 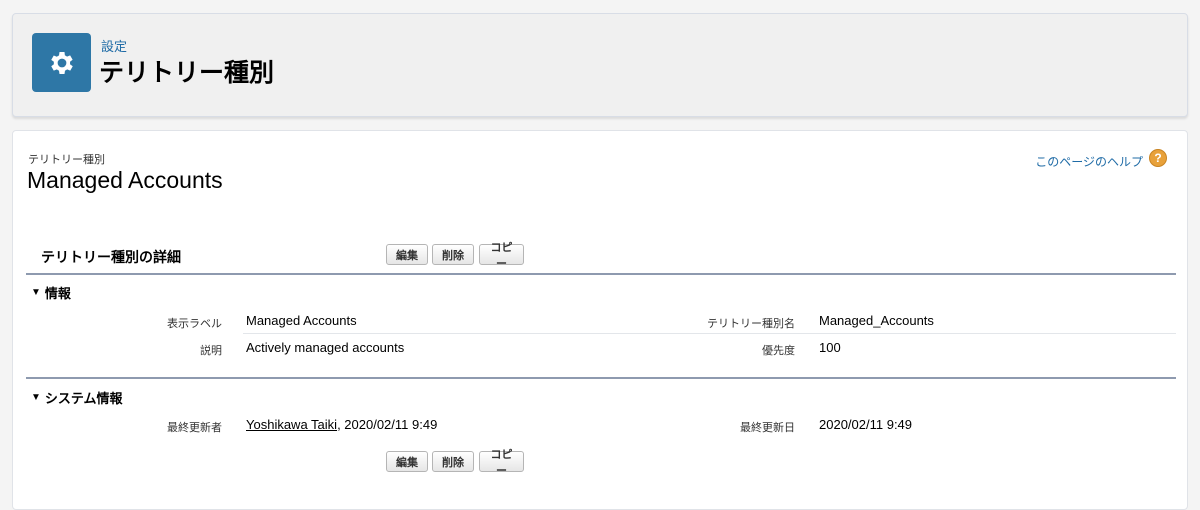 I want to click on field-value-display-label: Managed Accounts, so click(x=301, y=320).